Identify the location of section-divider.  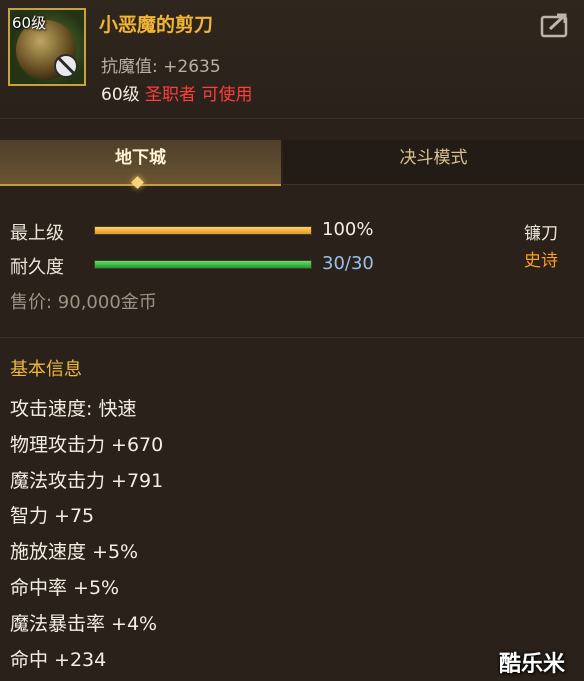
(292, 337).